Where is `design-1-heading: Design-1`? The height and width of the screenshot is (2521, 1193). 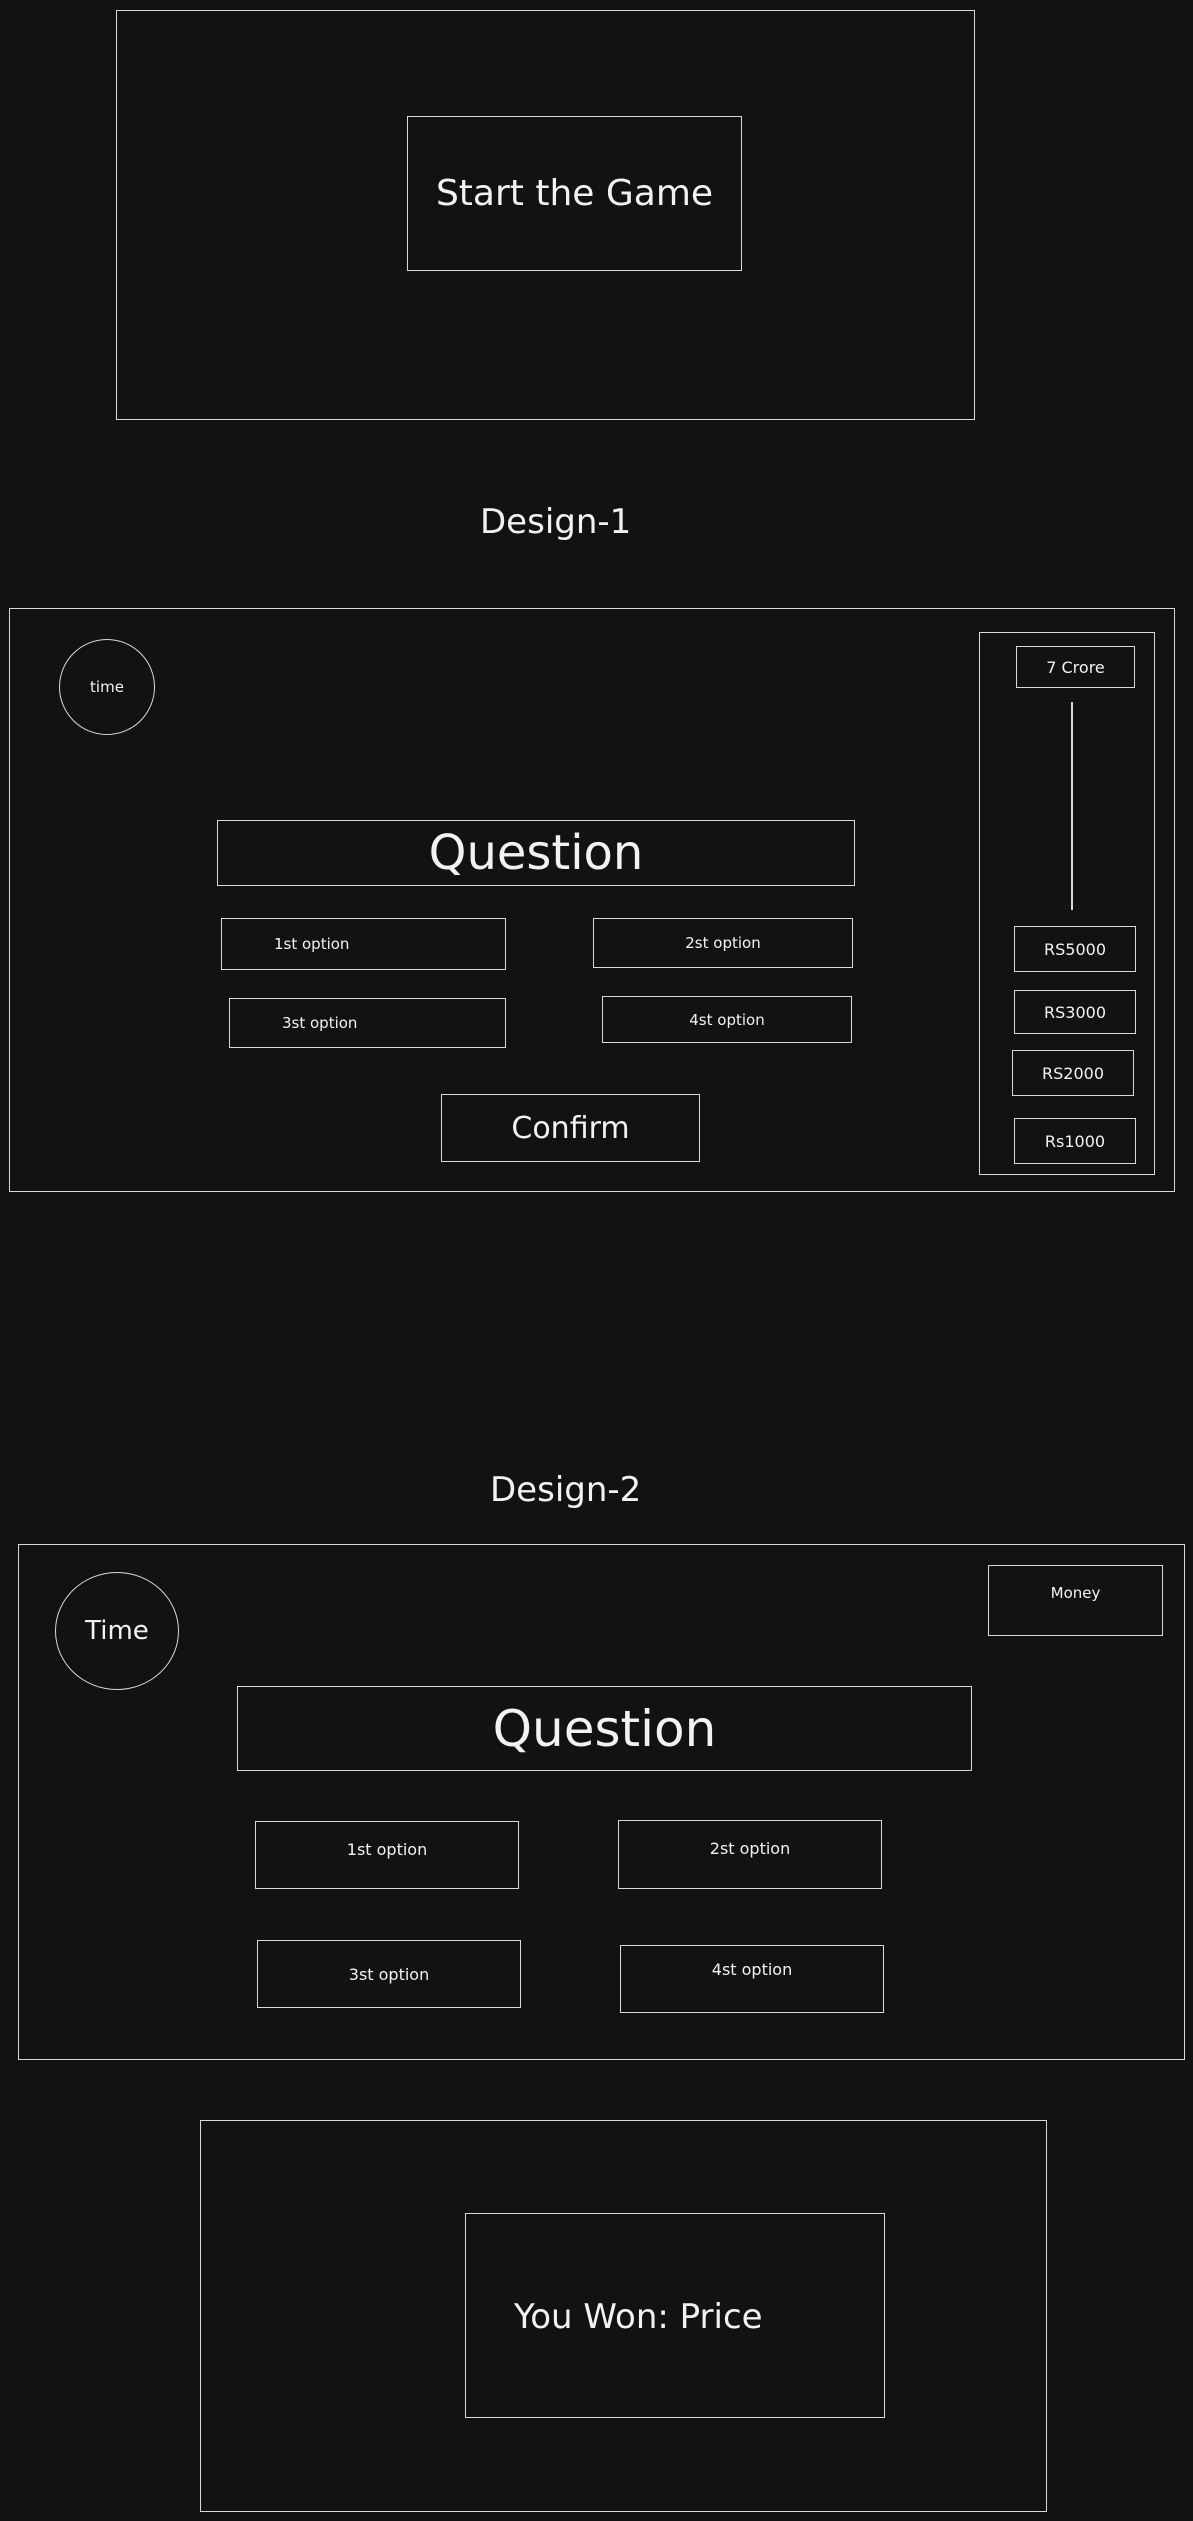
design-1-heading: Design-1 is located at coordinates (556, 522).